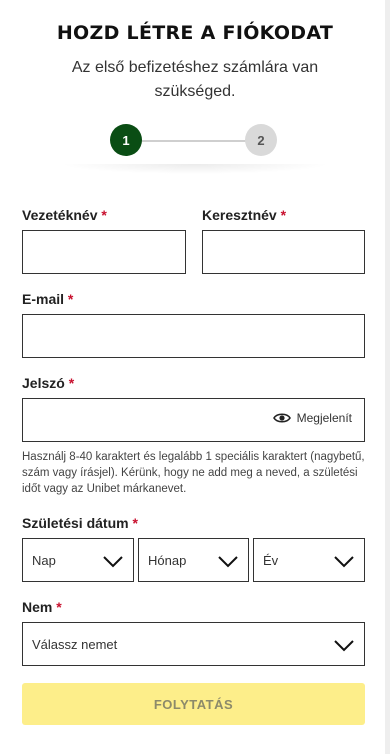 Image resolution: width=390 pixels, height=754 pixels. Describe the element at coordinates (281, 418) in the screenshot. I see `eye-icon` at that location.